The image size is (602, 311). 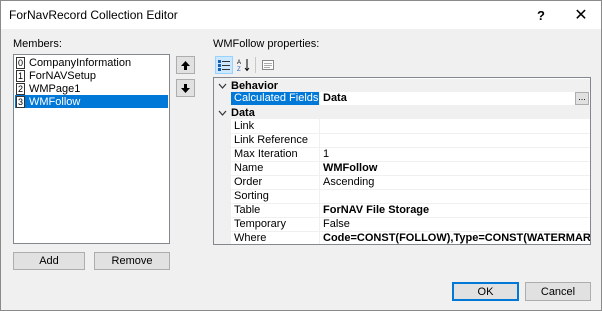 What do you see at coordinates (20, 88) in the screenshot?
I see `member-index: 2` at bounding box center [20, 88].